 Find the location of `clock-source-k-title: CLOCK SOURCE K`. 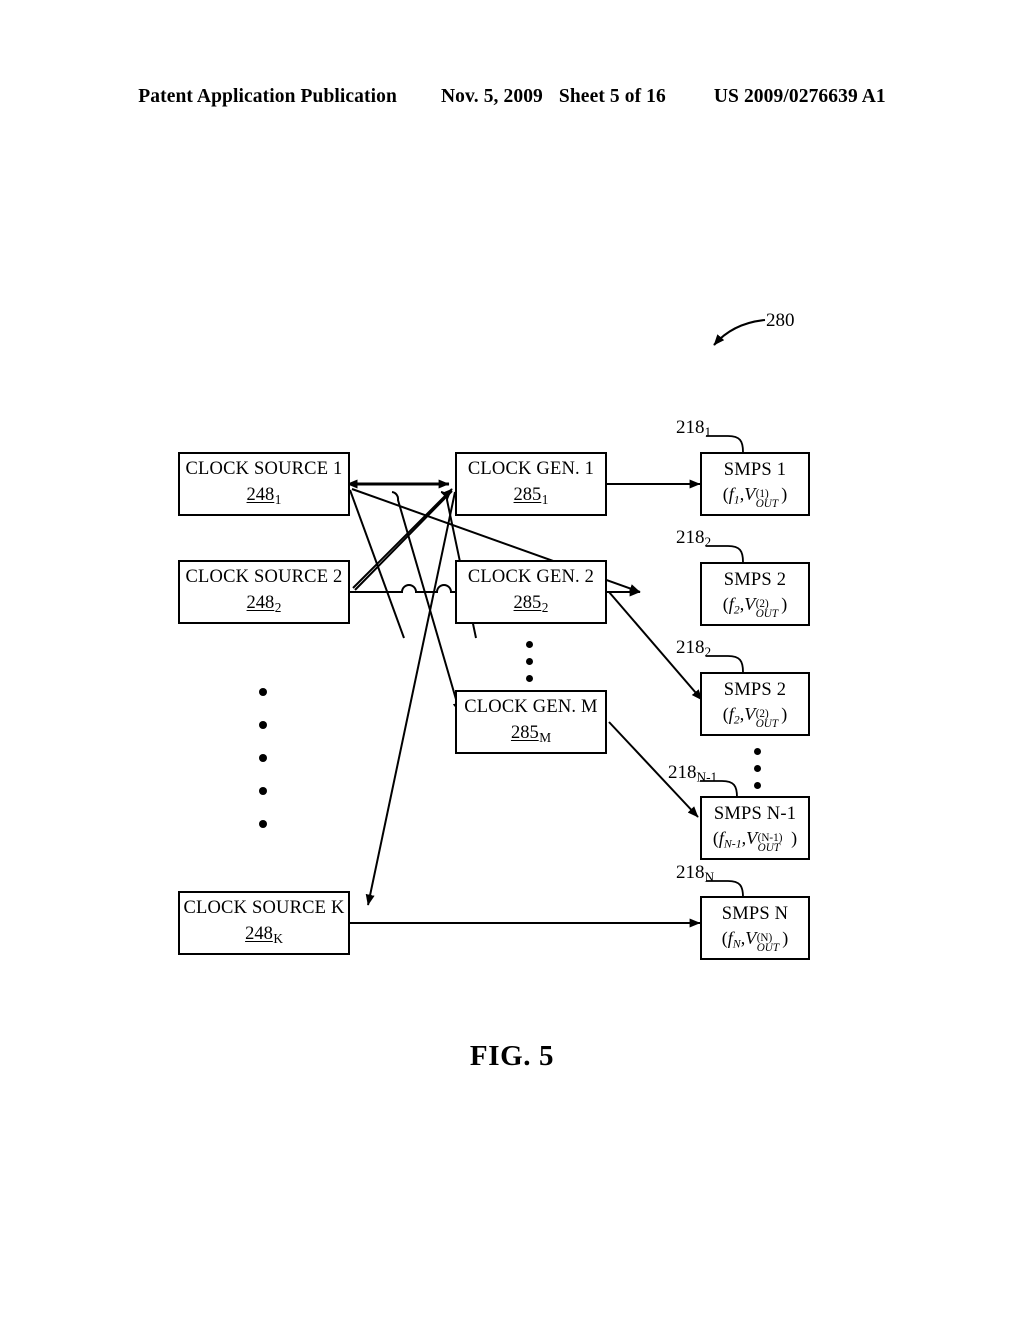

clock-source-k-title: CLOCK SOURCE K is located at coordinates (264, 908).